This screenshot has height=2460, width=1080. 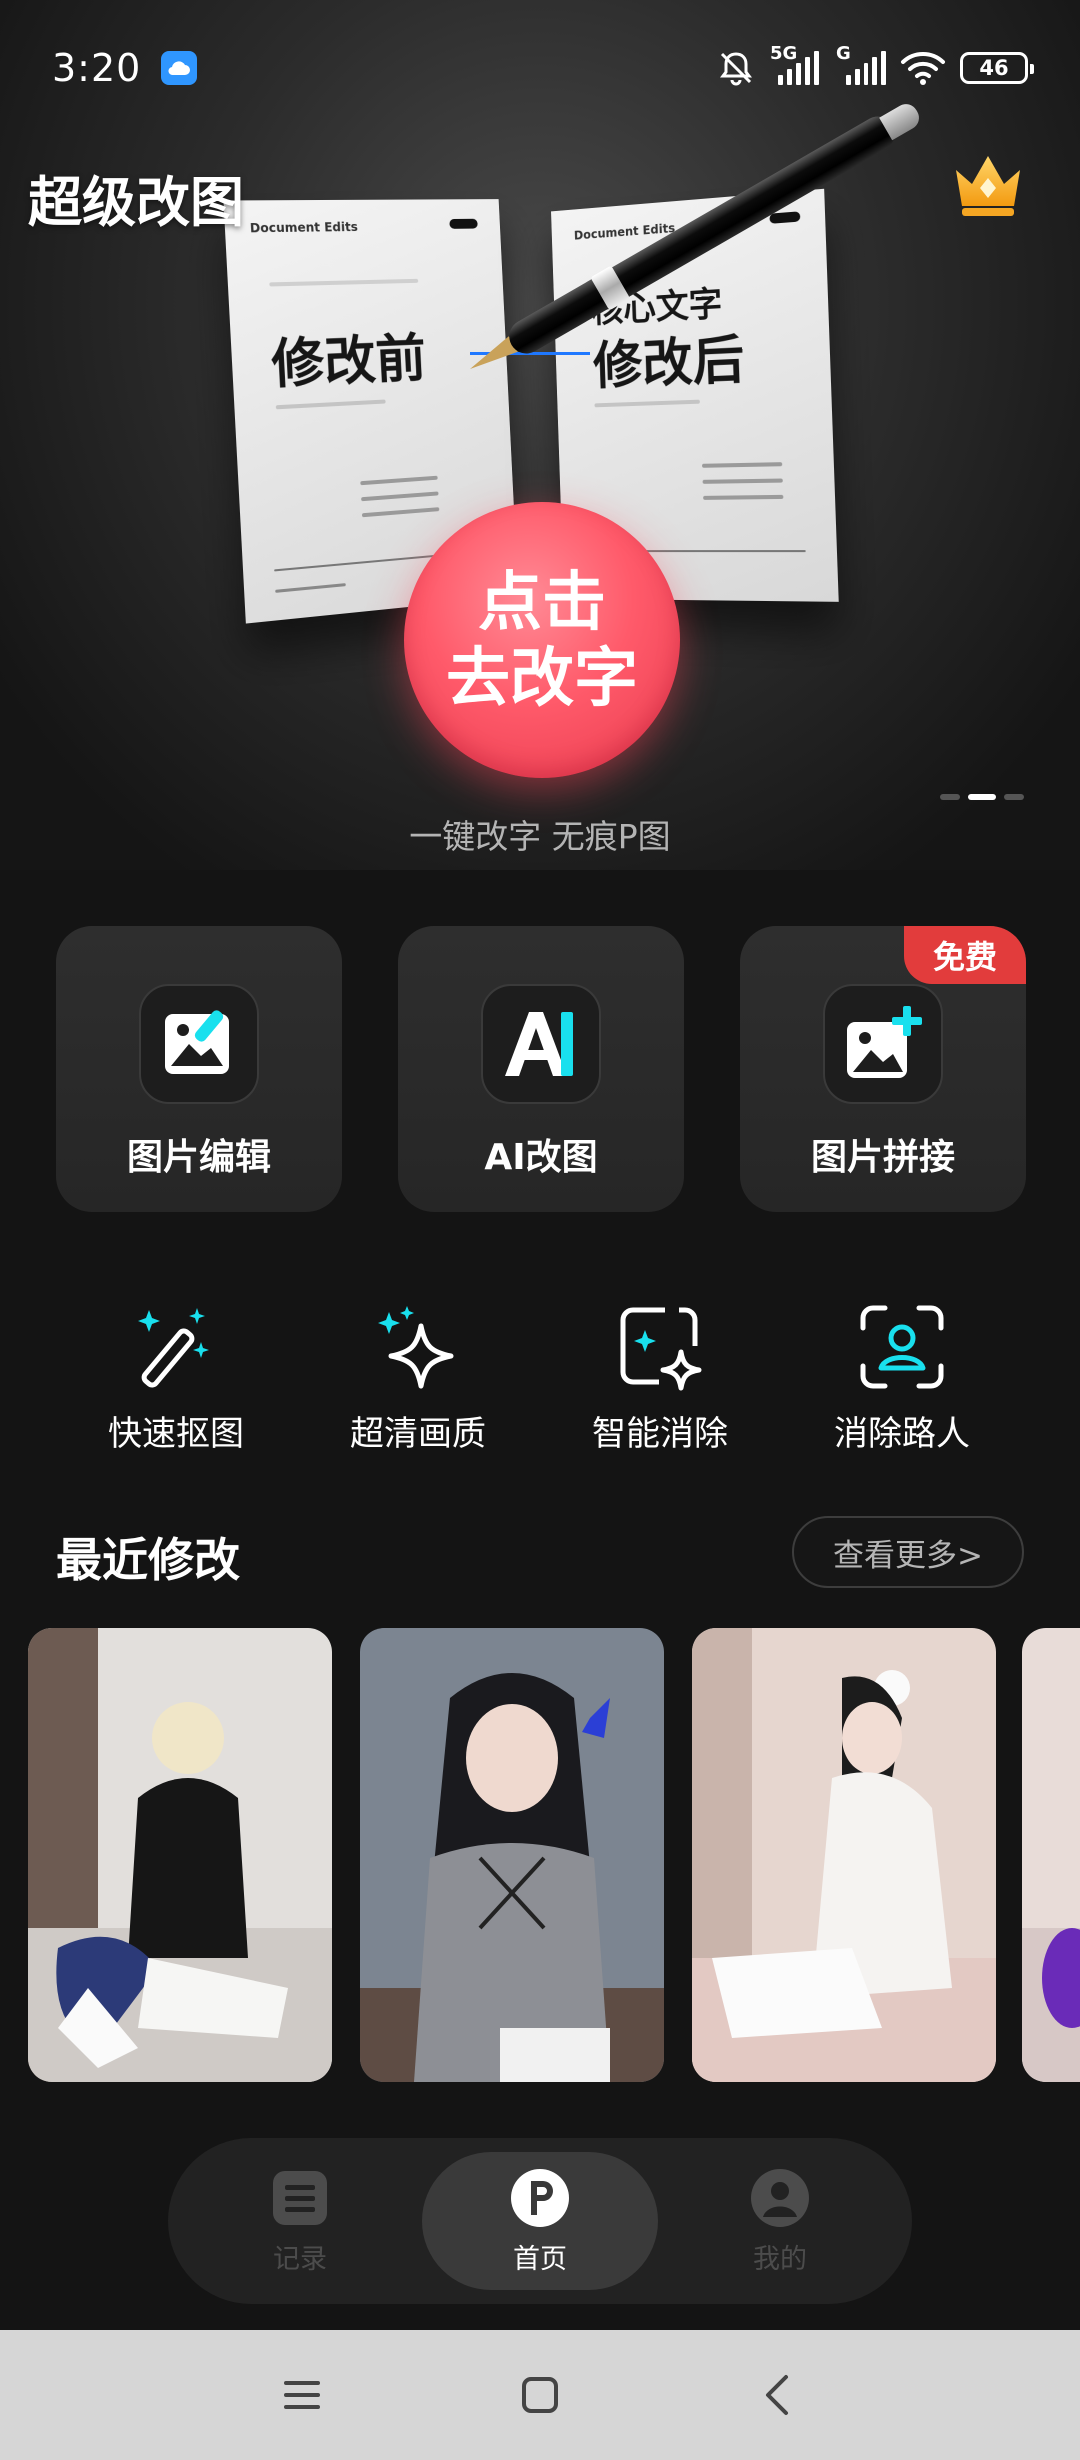 I want to click on ai-edit-label: AI改图, so click(x=541, y=1157).